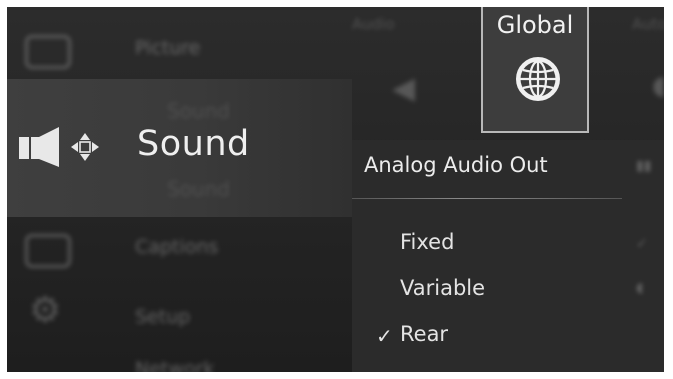 This screenshot has width=673, height=379. I want to click on menu-item-network: Network, so click(179, 362).